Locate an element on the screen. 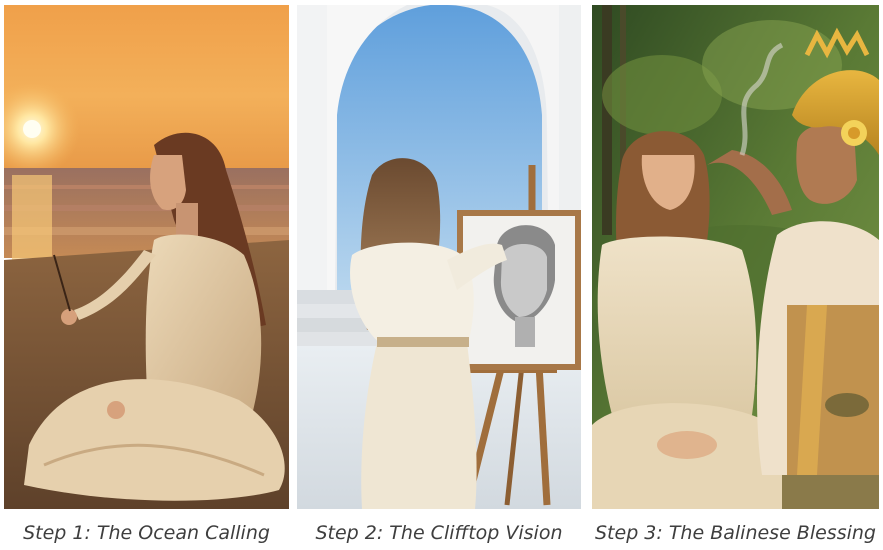  caption-step-3: Step 3: The Balinese Blessing is located at coordinates (735, 533).